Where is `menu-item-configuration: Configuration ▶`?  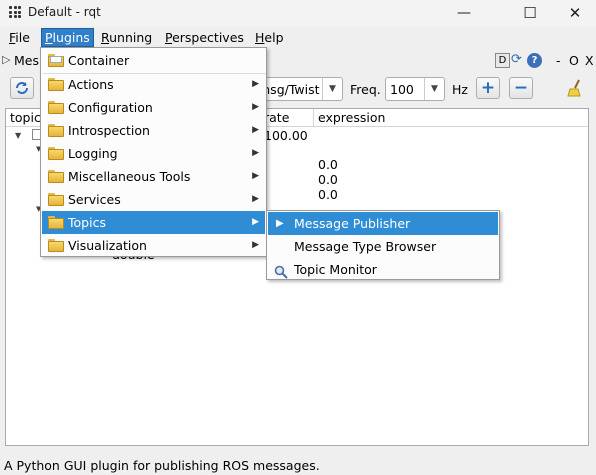
menu-item-configuration: Configuration ▶ is located at coordinates (153, 107).